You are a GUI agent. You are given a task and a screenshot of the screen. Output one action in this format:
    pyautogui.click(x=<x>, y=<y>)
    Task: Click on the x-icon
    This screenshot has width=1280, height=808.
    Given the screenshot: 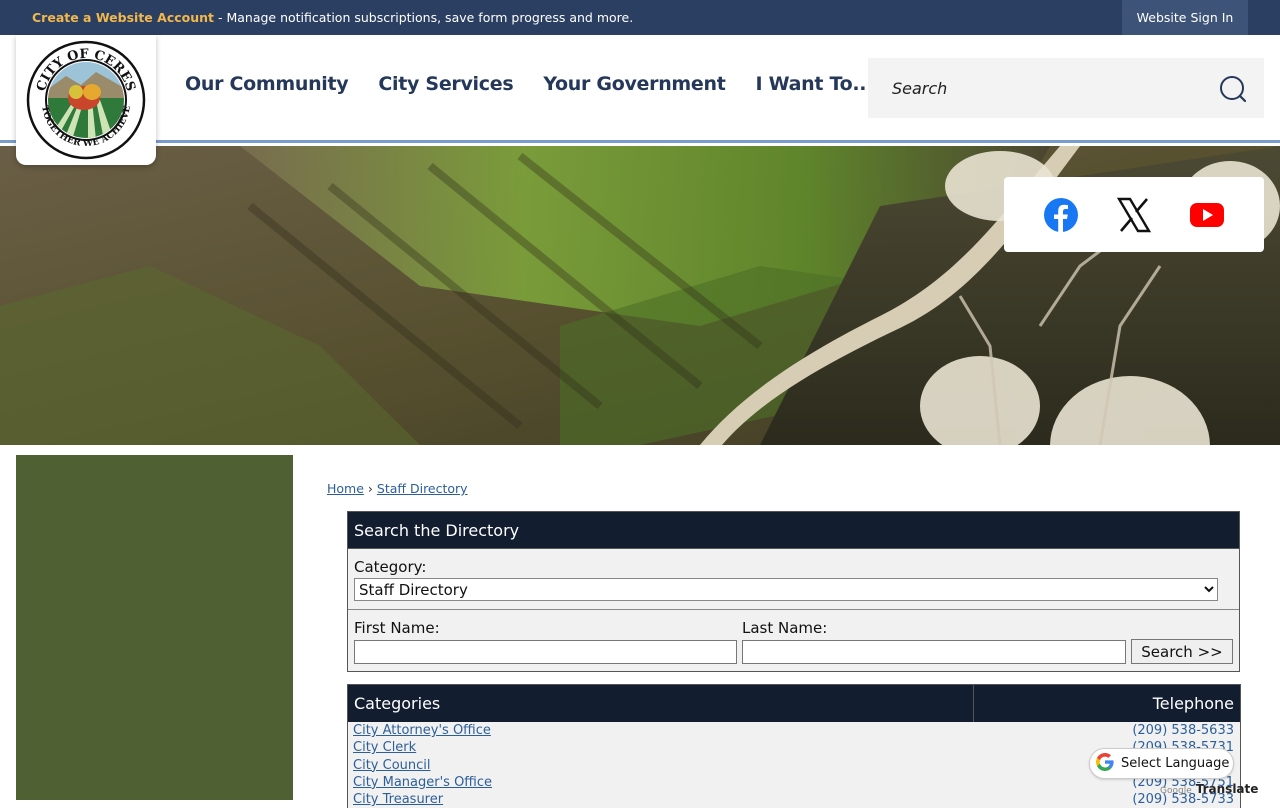 What is the action you would take?
    pyautogui.click(x=1134, y=215)
    